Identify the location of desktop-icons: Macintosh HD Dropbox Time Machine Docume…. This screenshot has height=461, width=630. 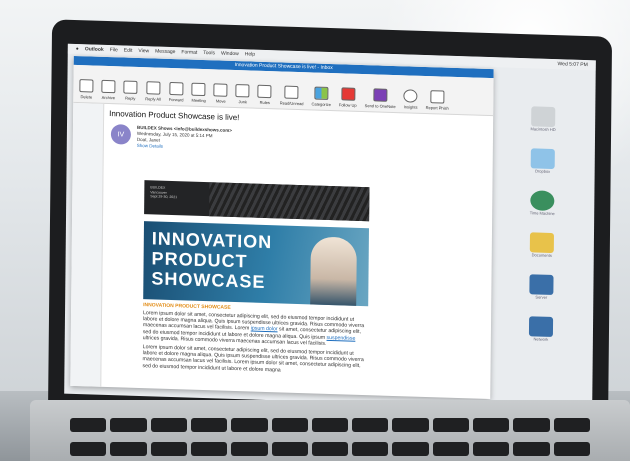
(542, 223).